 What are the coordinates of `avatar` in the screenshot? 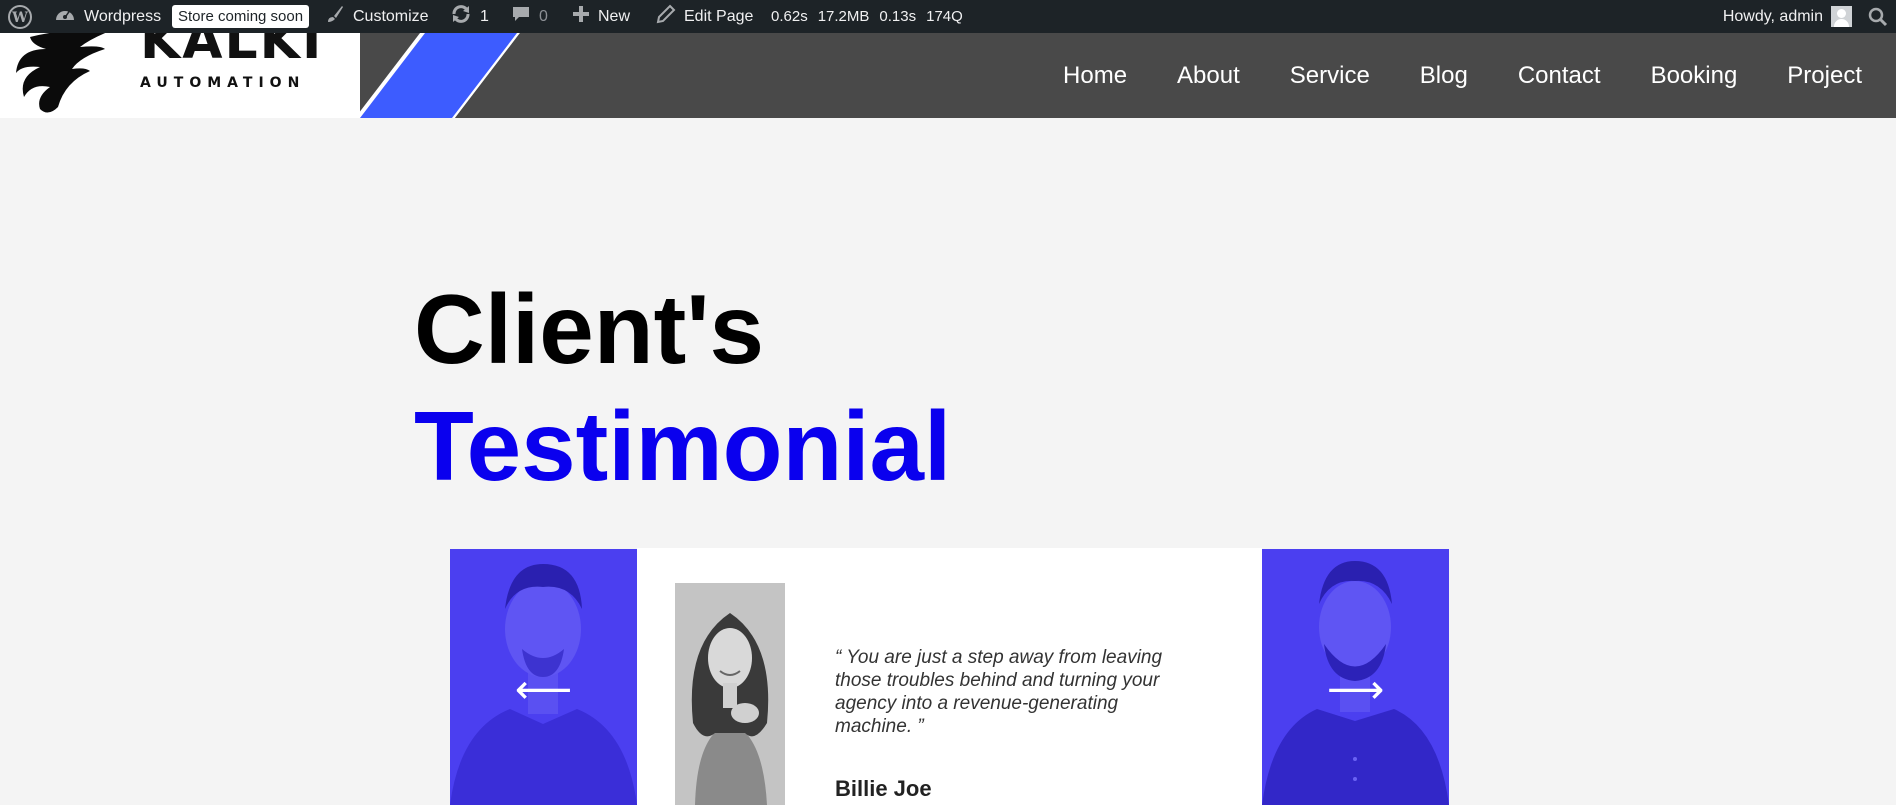 It's located at (1841, 16).